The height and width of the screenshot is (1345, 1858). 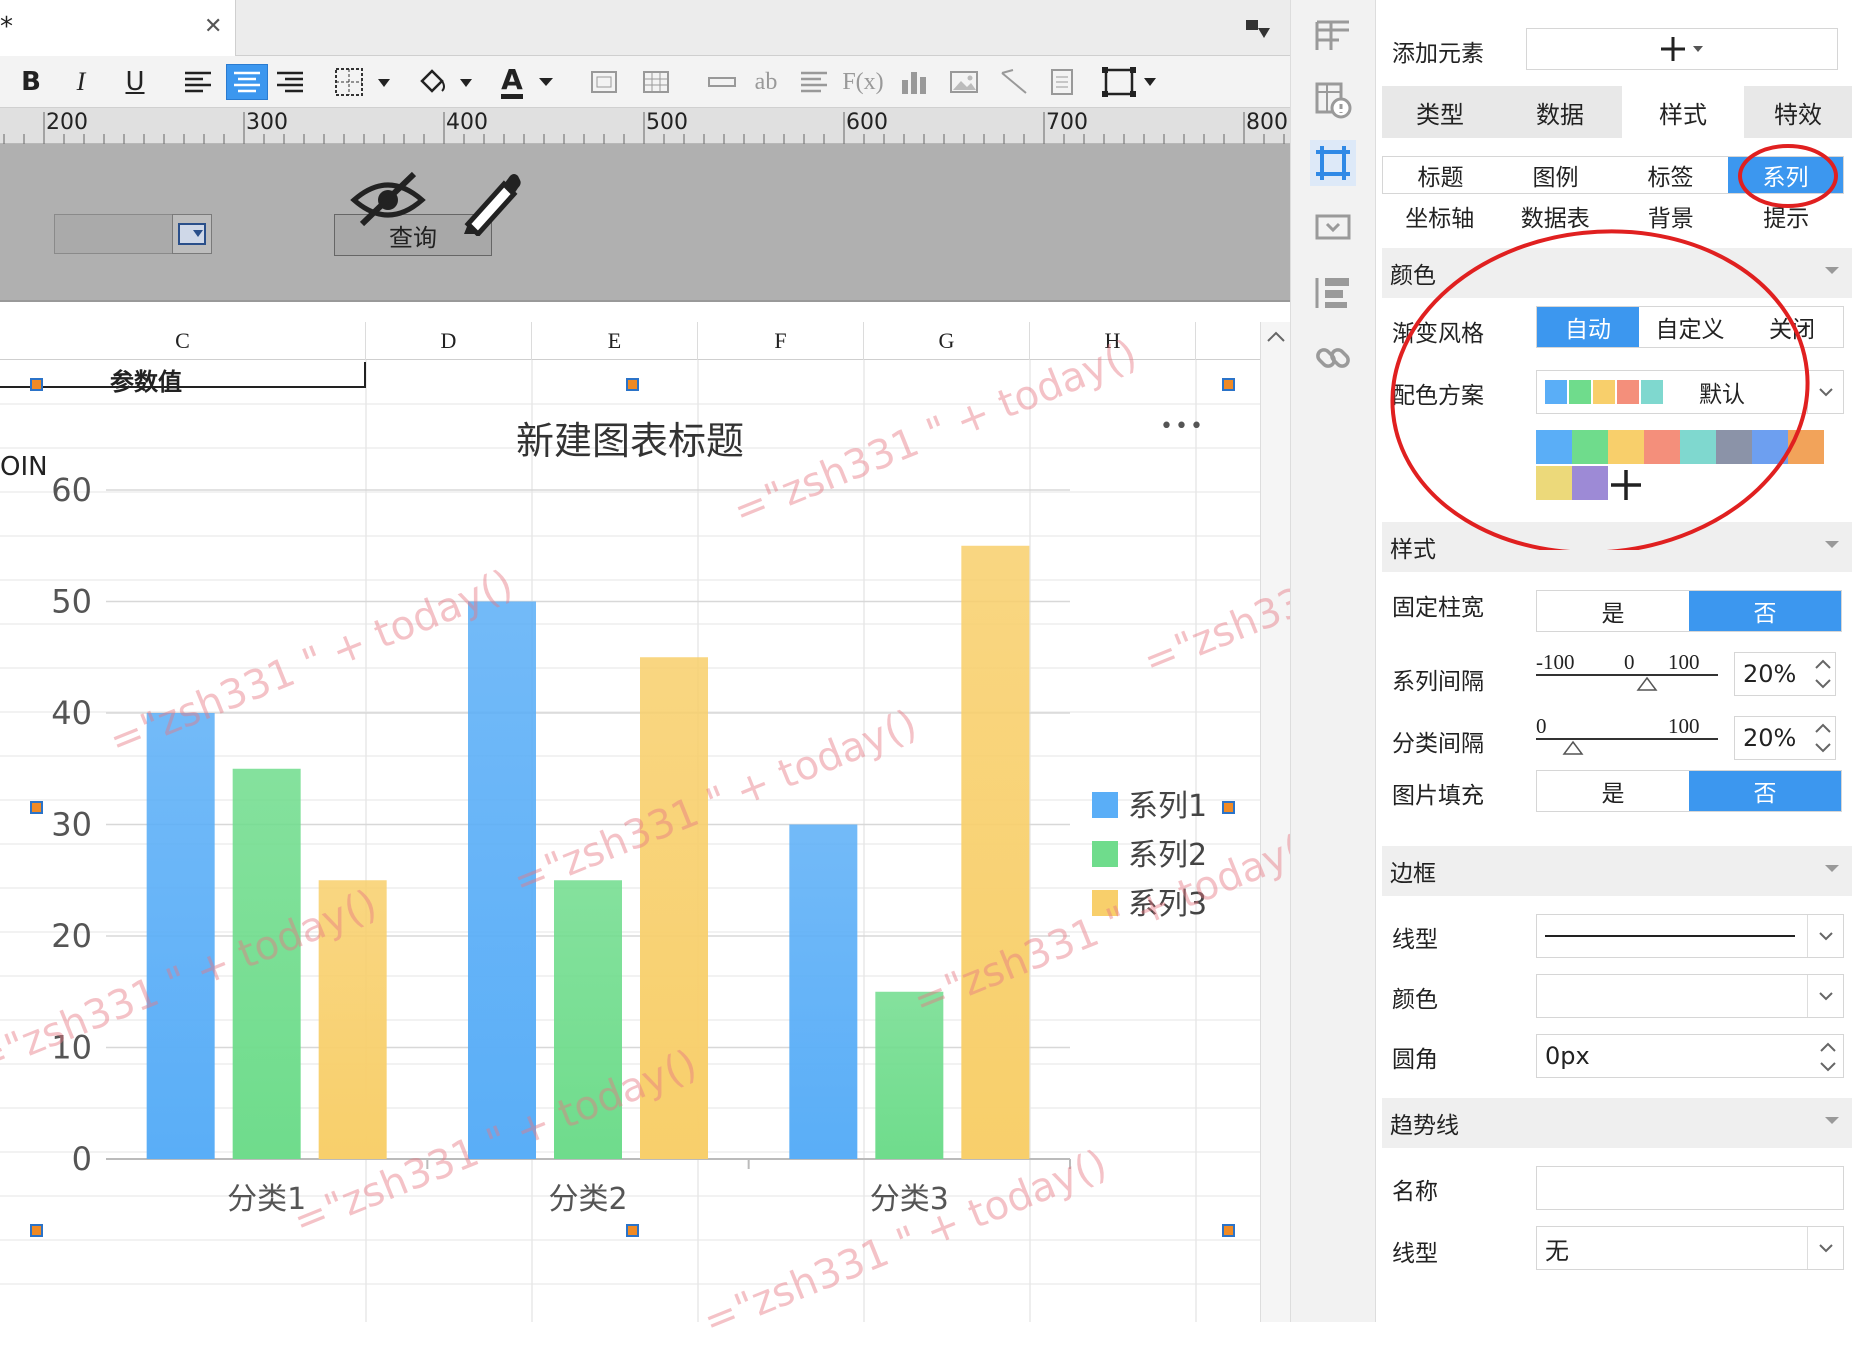 What do you see at coordinates (1765, 611) in the screenshot?
I see `fixed-width-no: 否` at bounding box center [1765, 611].